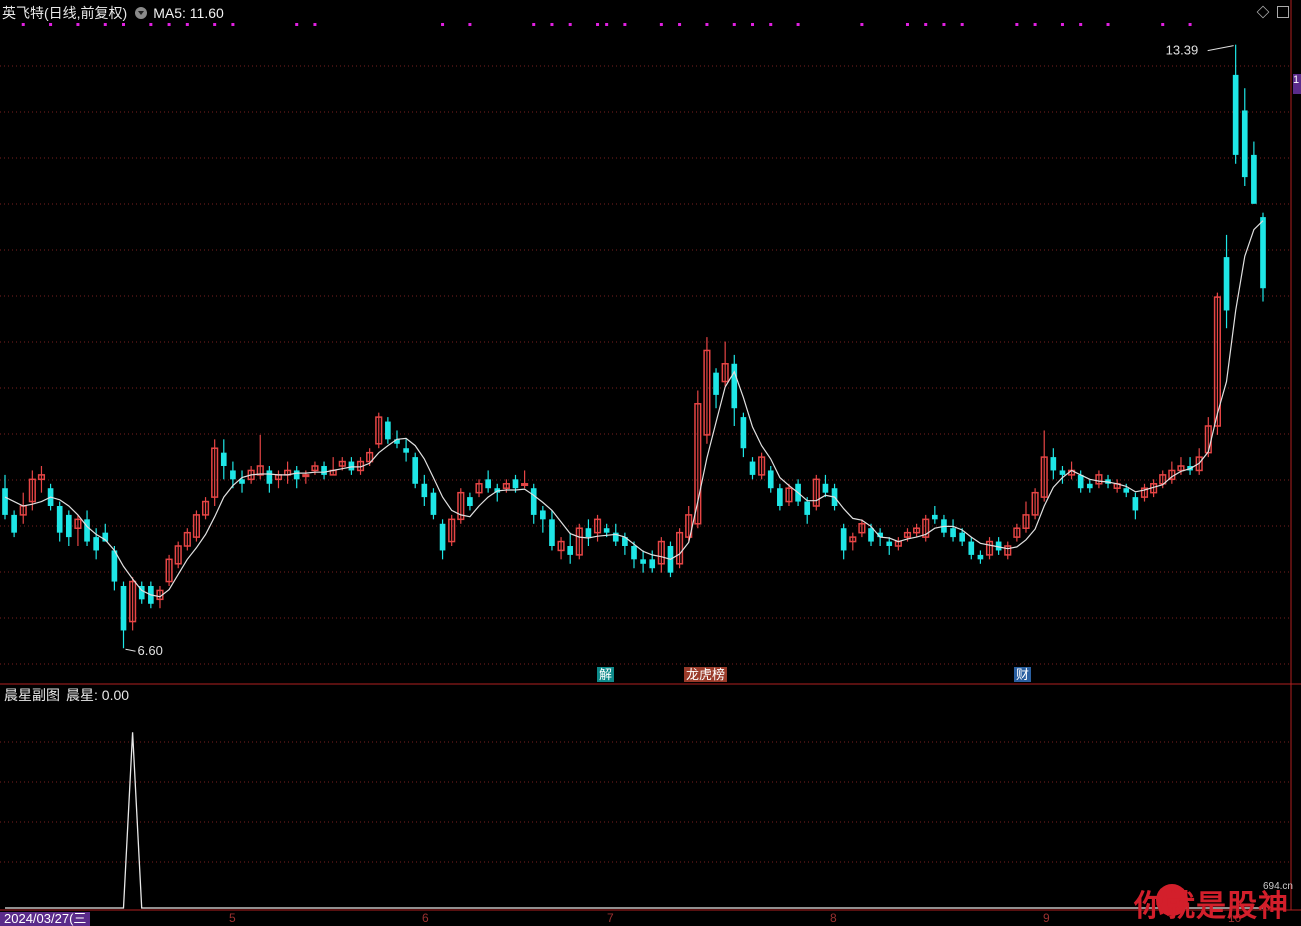  Describe the element at coordinates (141, 13) in the screenshot. I see `chevron-down-icon` at that location.